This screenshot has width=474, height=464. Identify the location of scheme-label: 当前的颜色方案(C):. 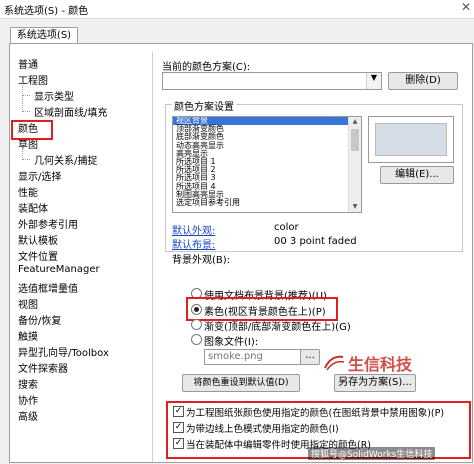
(206, 67).